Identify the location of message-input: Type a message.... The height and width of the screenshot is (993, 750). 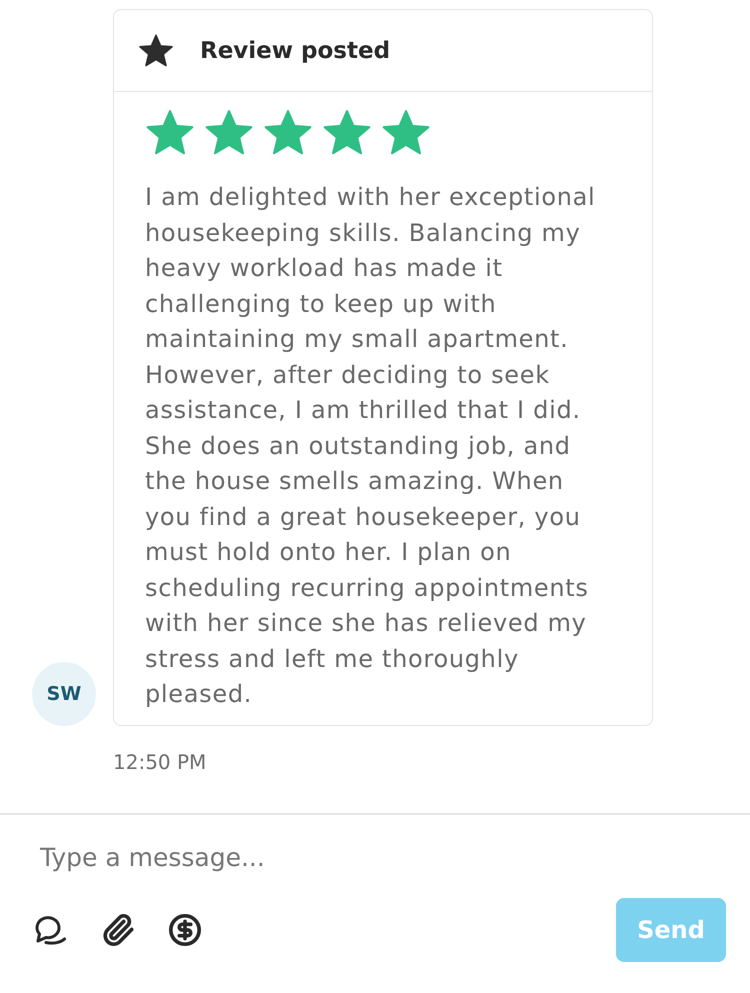
(320, 857).